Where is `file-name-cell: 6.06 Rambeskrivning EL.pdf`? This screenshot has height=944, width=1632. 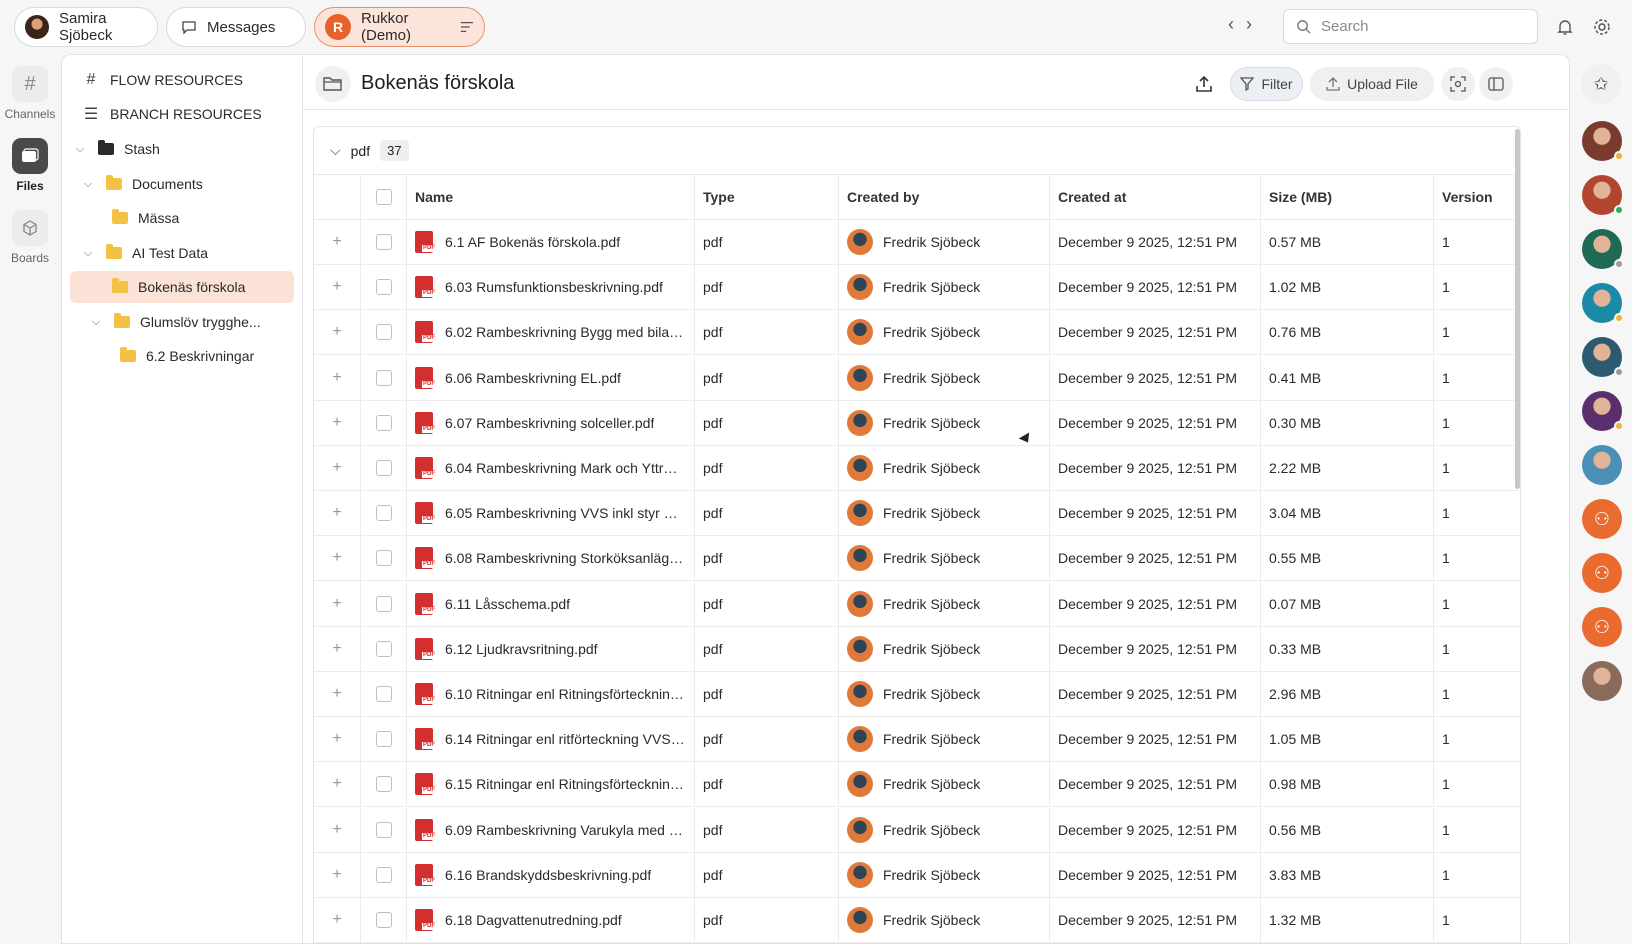
file-name-cell: 6.06 Rambeskrivning EL.pdf is located at coordinates (551, 377).